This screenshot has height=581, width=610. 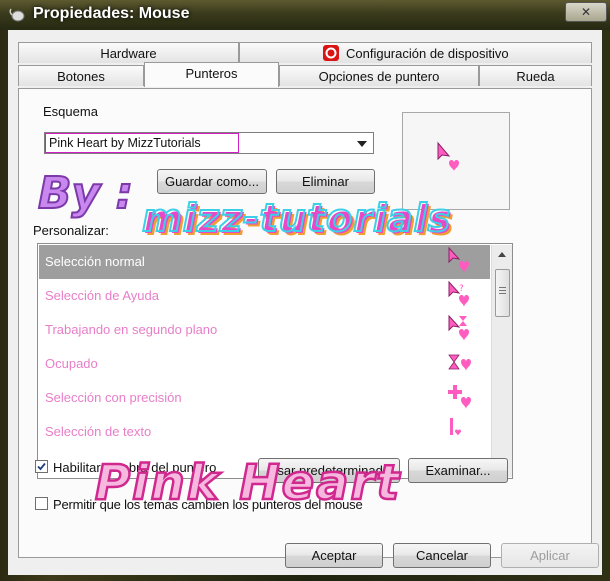 What do you see at coordinates (502, 293) in the screenshot?
I see `scrollbar-thumb` at bounding box center [502, 293].